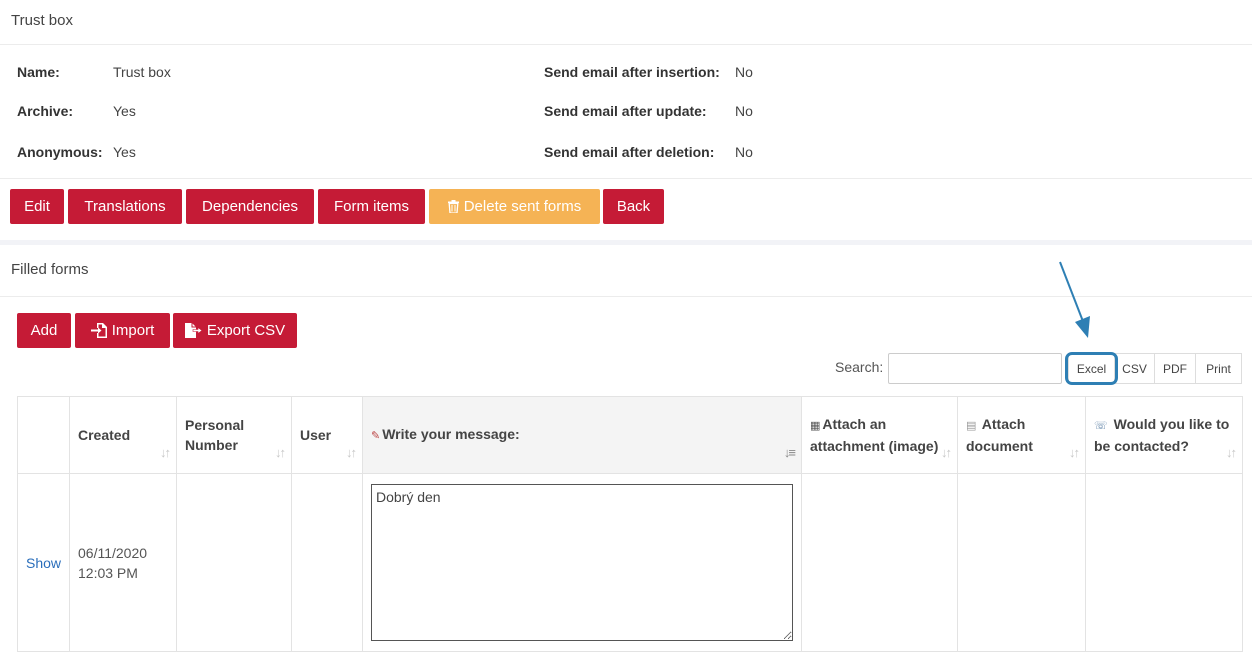  Describe the element at coordinates (234, 562) in the screenshot. I see `personal-number-cell` at that location.